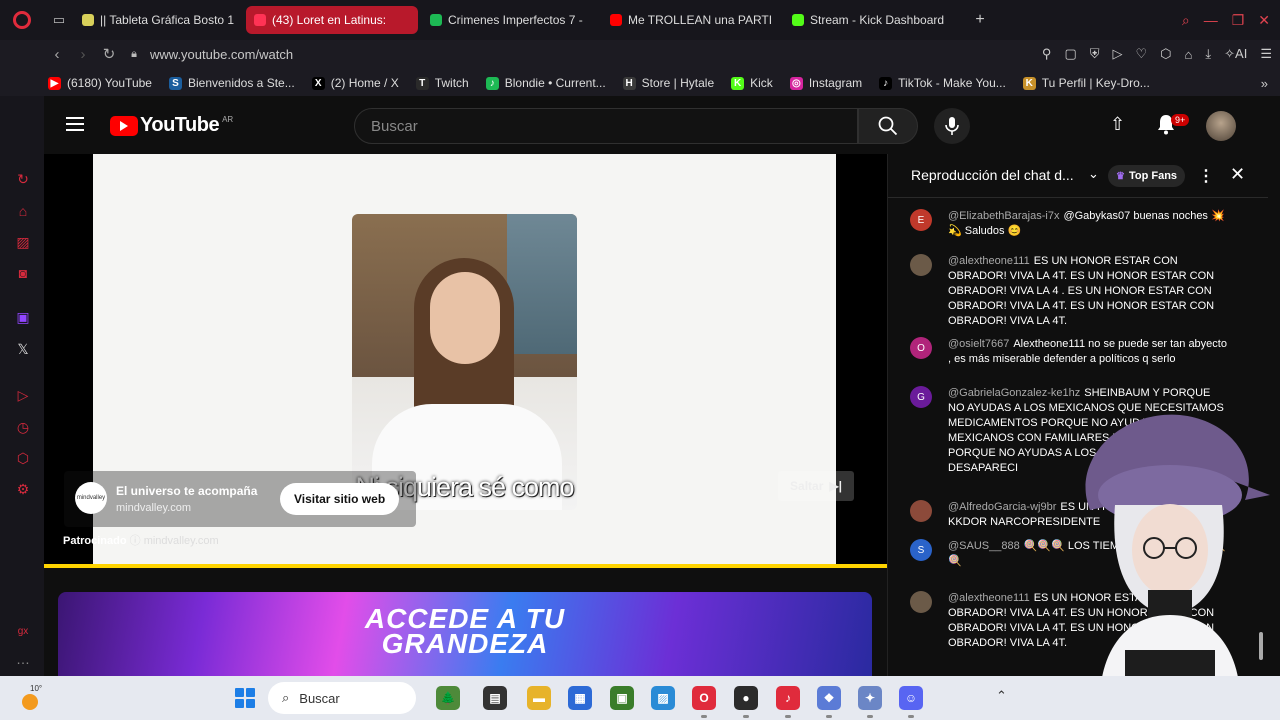 This screenshot has height=720, width=1280. Describe the element at coordinates (1014, 393) in the screenshot. I see `chat-author: @GabrielaGonzalez-ke1hz` at that location.